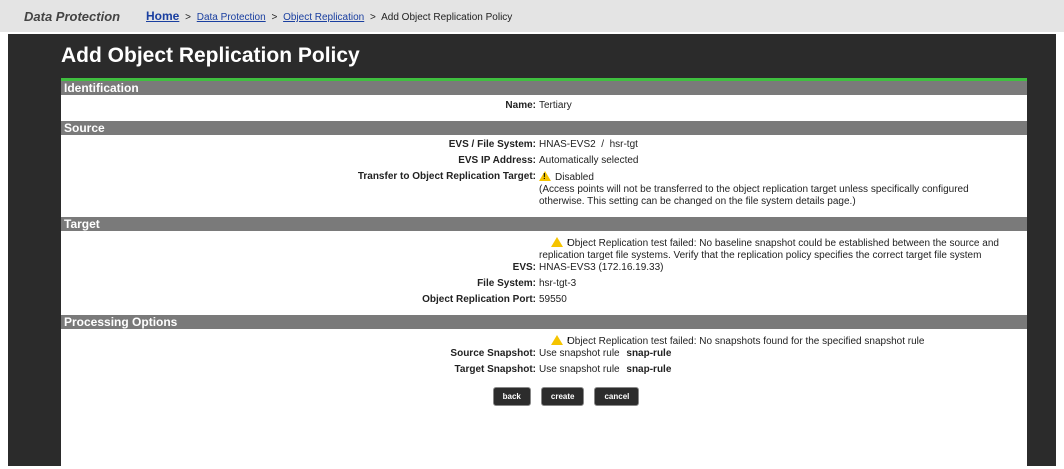  I want to click on target-snapshot-rule: snap-rule, so click(649, 369).